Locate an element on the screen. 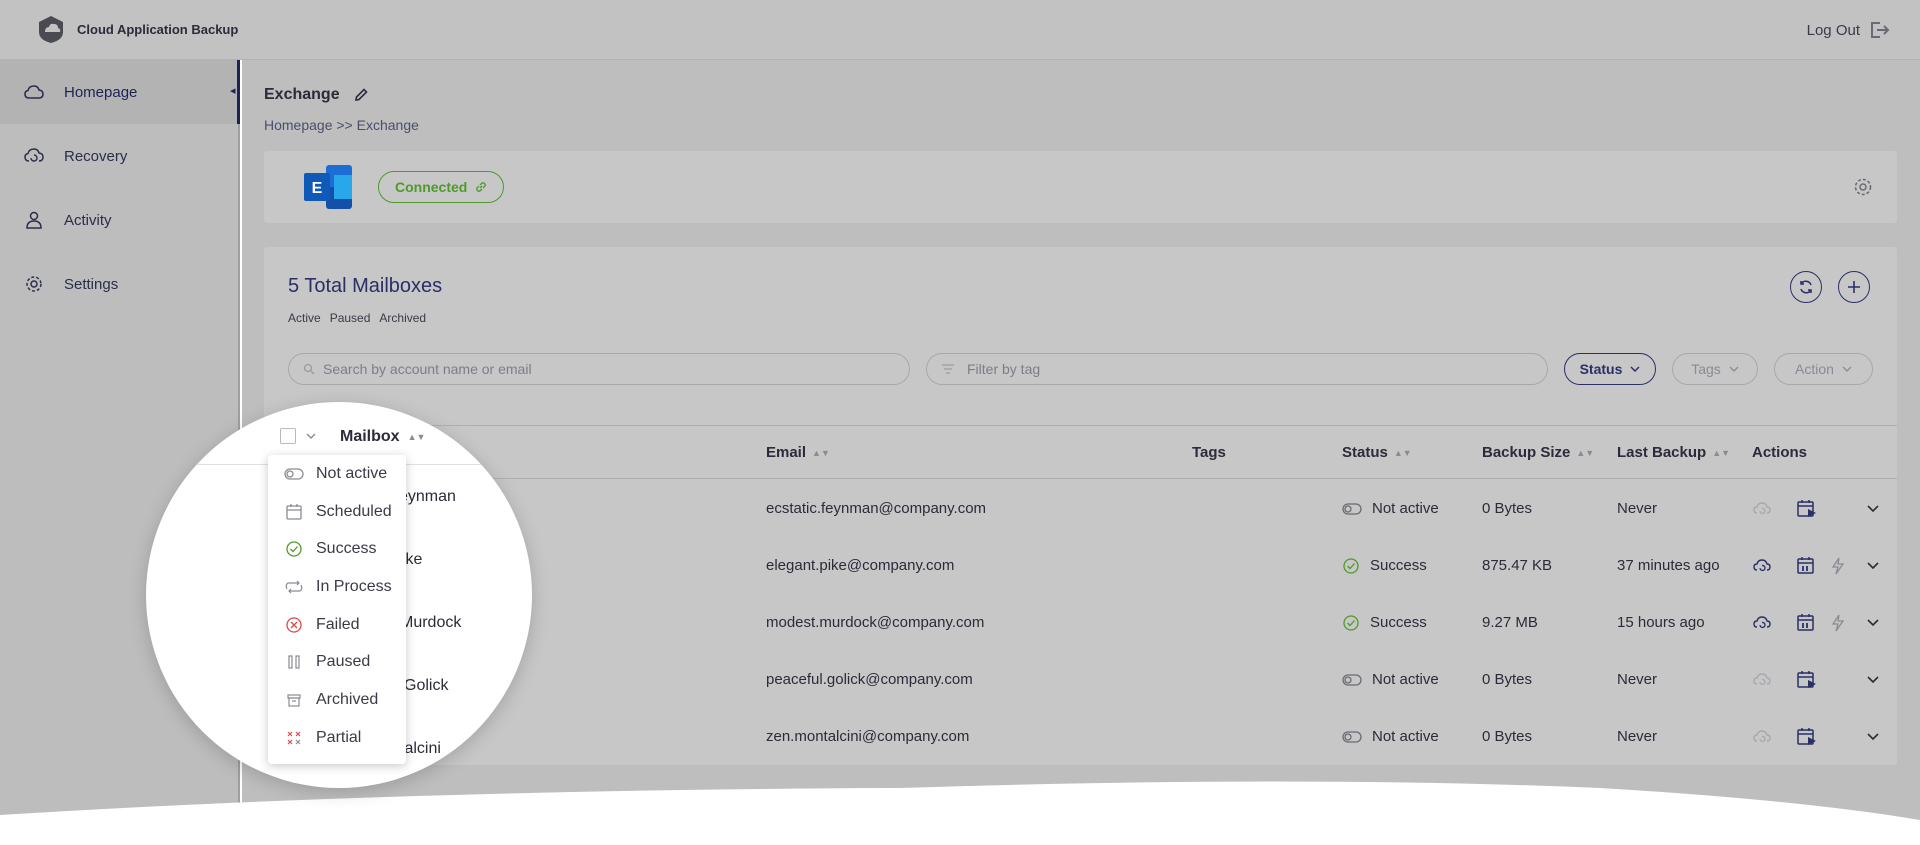  status-option-failed: Failed is located at coordinates (337, 625).